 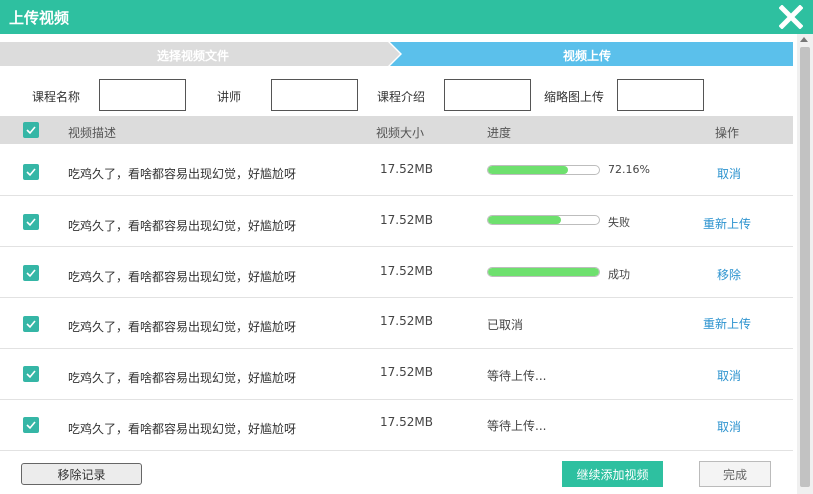 I want to click on step-indicator: 选择视频文件 视频上传, so click(x=396, y=54).